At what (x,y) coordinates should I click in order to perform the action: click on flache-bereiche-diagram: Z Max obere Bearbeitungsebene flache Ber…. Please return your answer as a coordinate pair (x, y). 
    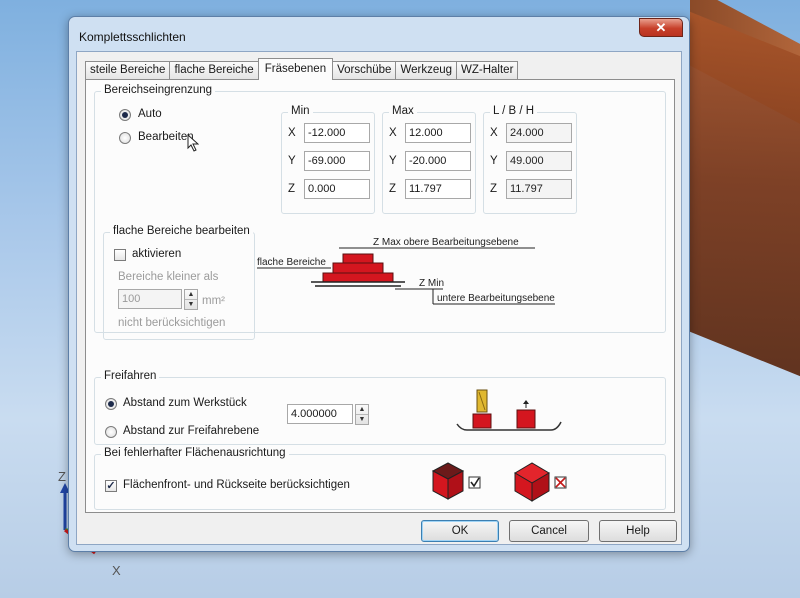
    Looking at the image, I should click on (406, 271).